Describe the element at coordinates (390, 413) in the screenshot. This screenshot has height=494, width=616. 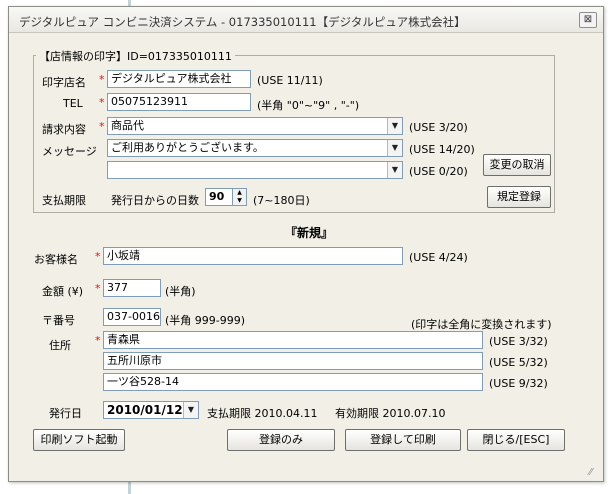
I see `issue-valid-text: 有効期限 2010.07.10` at that location.